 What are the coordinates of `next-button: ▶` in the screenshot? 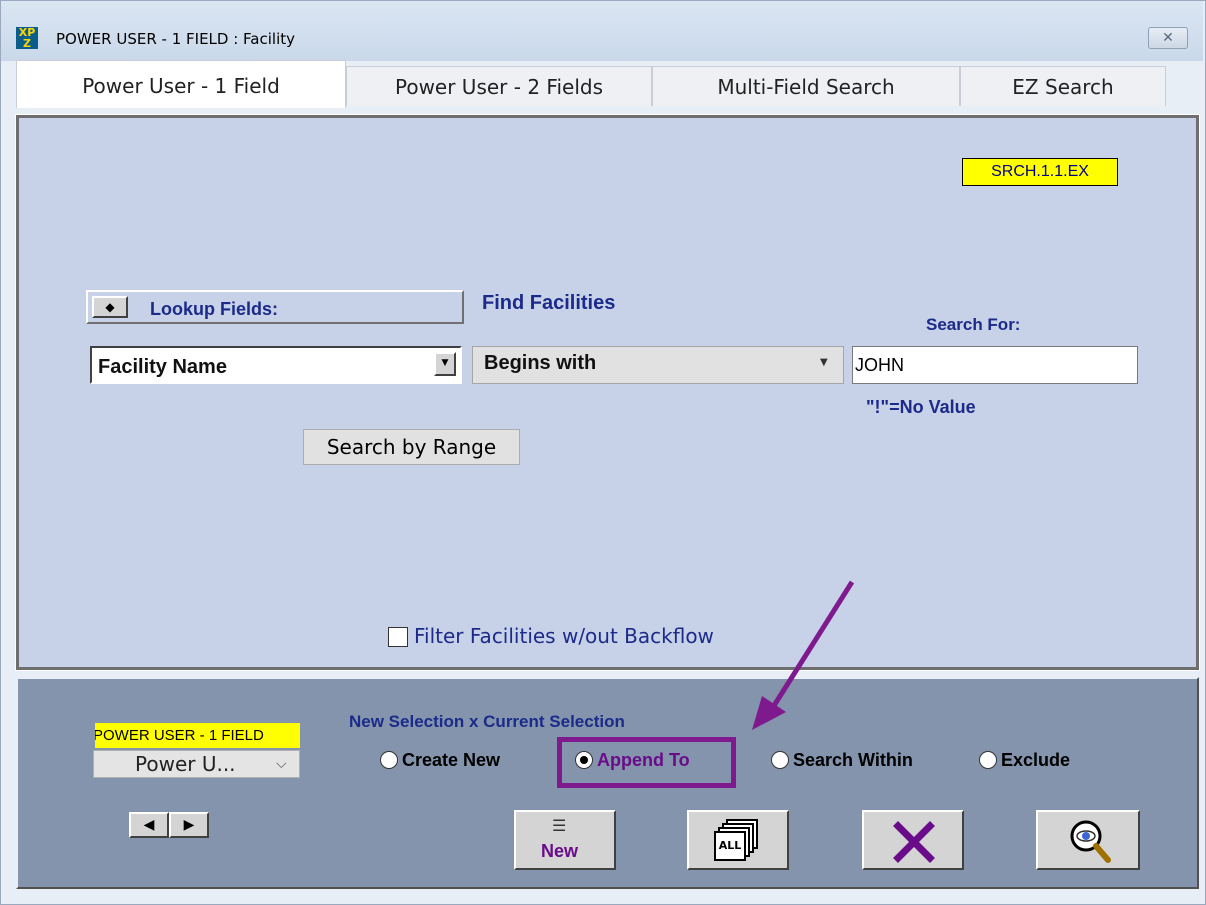 It's located at (189, 825).